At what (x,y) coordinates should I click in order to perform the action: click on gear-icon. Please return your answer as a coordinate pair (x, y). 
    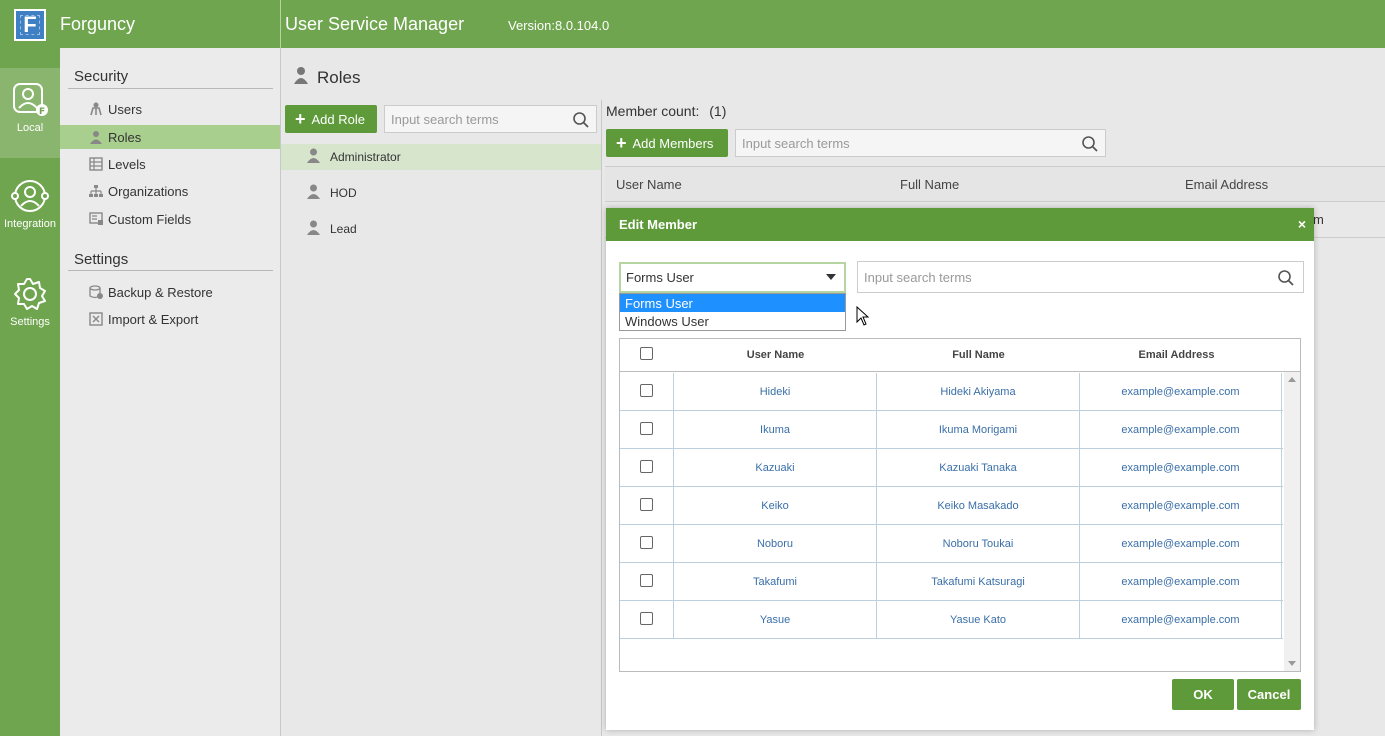
    Looking at the image, I should click on (30, 294).